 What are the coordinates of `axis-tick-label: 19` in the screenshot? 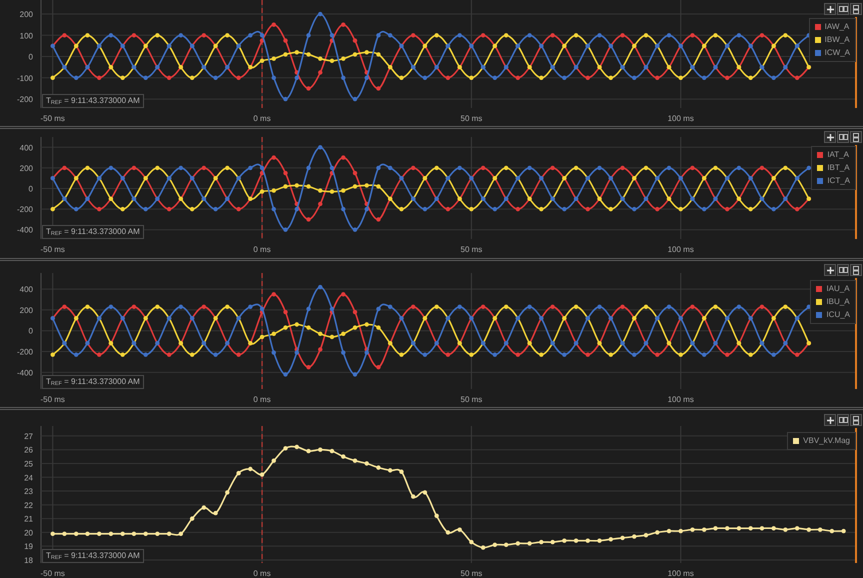 It's located at (28, 547).